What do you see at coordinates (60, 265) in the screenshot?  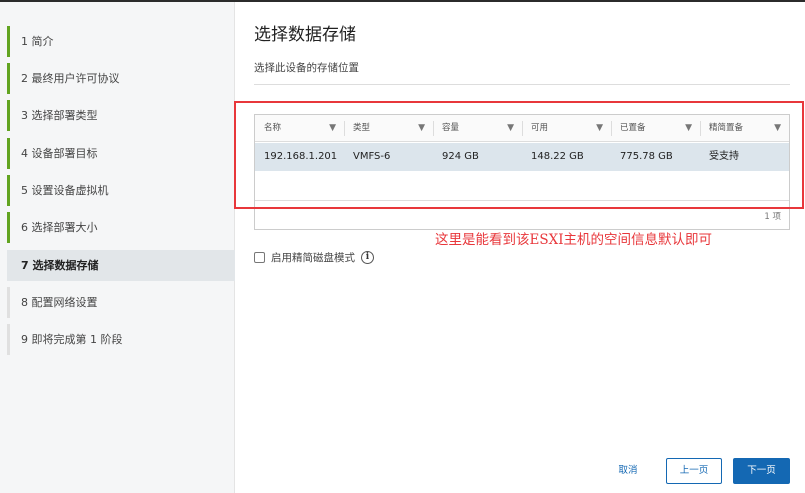 I see `step-label: 7 选择数据存储` at bounding box center [60, 265].